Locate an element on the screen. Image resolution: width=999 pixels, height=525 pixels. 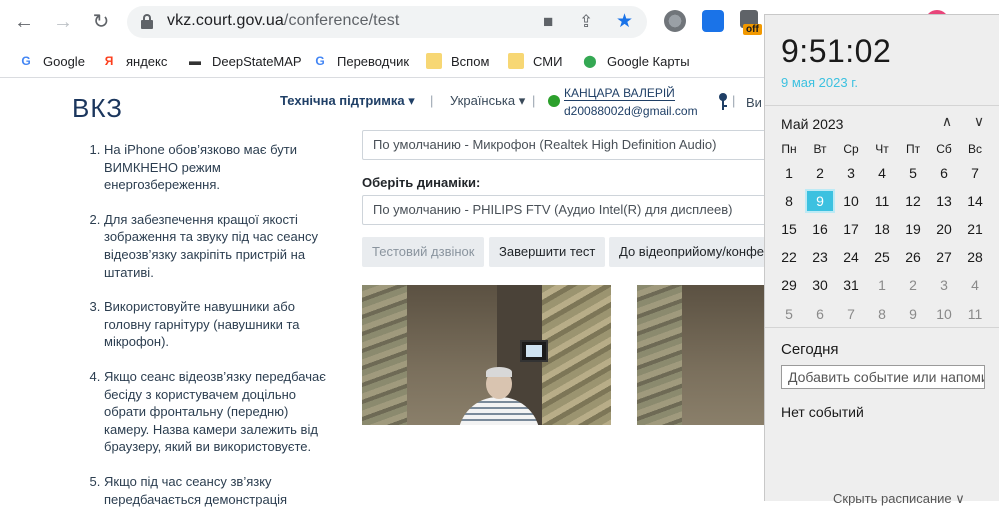
bookmark-label: Google is located at coordinates (64, 61).